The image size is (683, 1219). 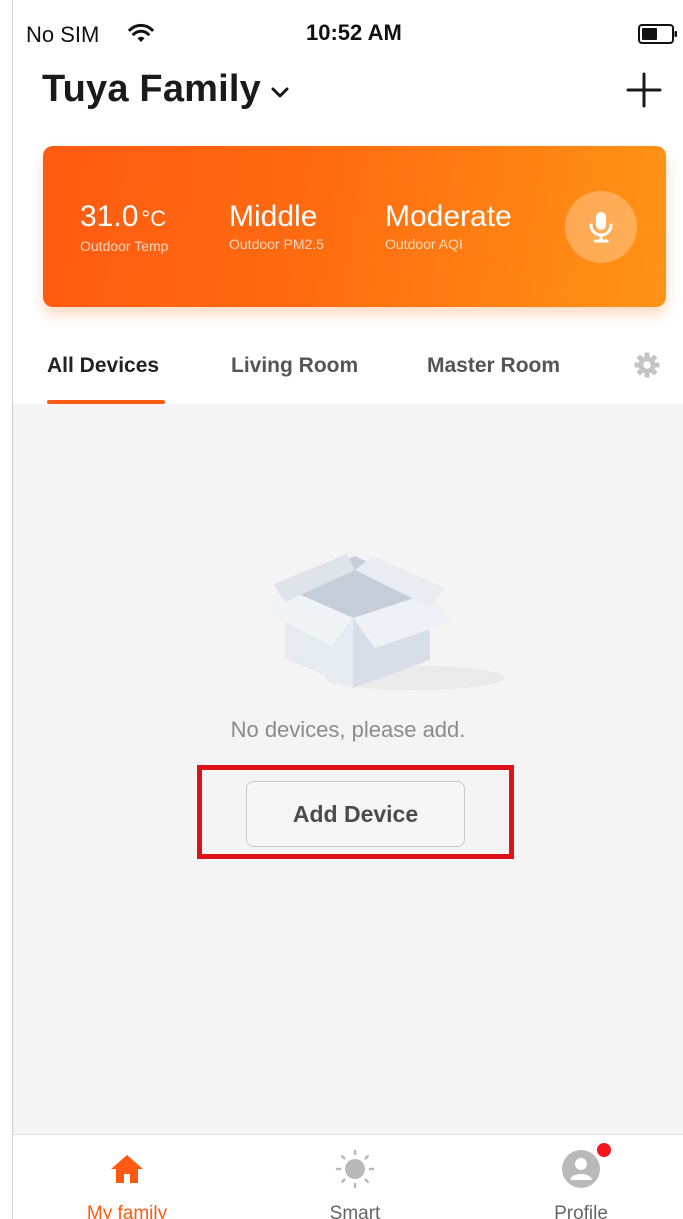 What do you see at coordinates (280, 92) in the screenshot?
I see `chevron-down-icon` at bounding box center [280, 92].